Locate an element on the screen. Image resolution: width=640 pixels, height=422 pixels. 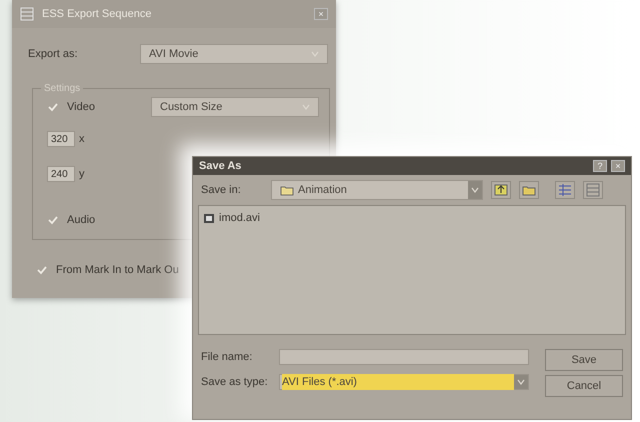
file-item: imod.avi is located at coordinates (231, 218).